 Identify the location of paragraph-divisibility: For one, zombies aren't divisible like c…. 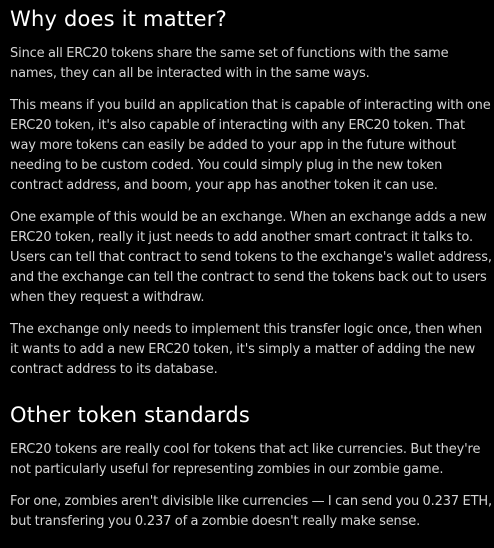
(251, 511).